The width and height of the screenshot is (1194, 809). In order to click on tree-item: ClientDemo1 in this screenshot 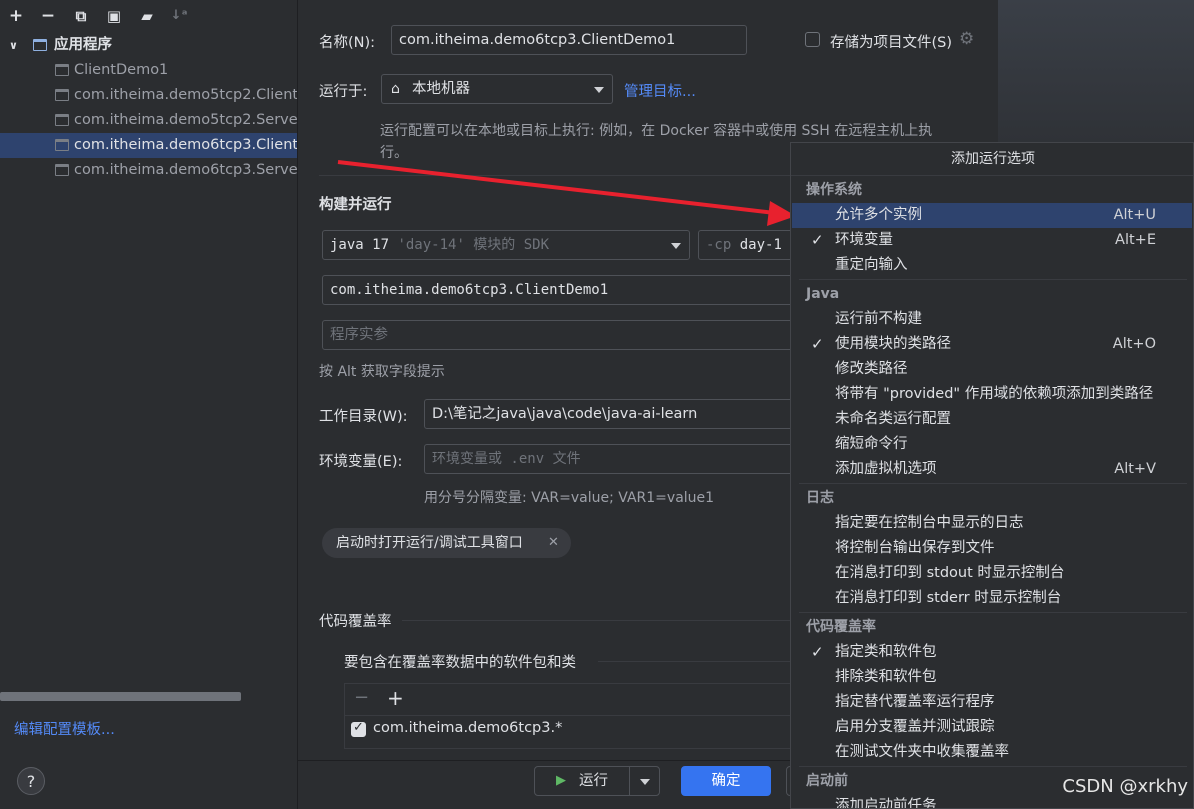, I will do `click(148, 70)`.